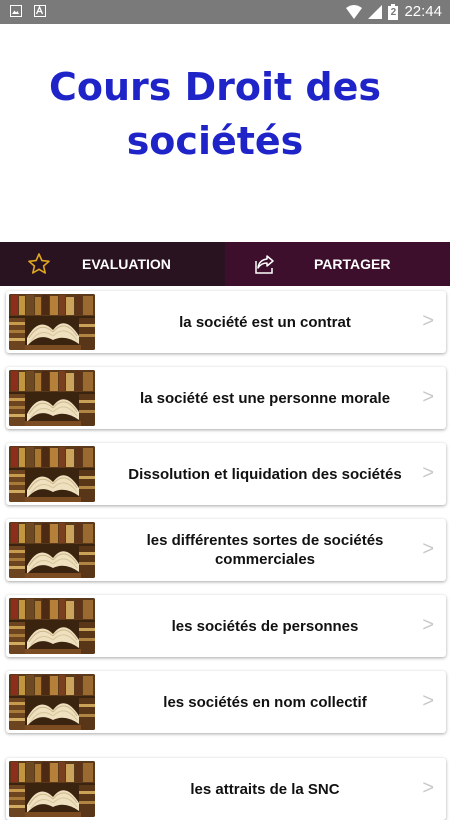  I want to click on list-item: les sociétés en nom collectif >, so click(226, 702).